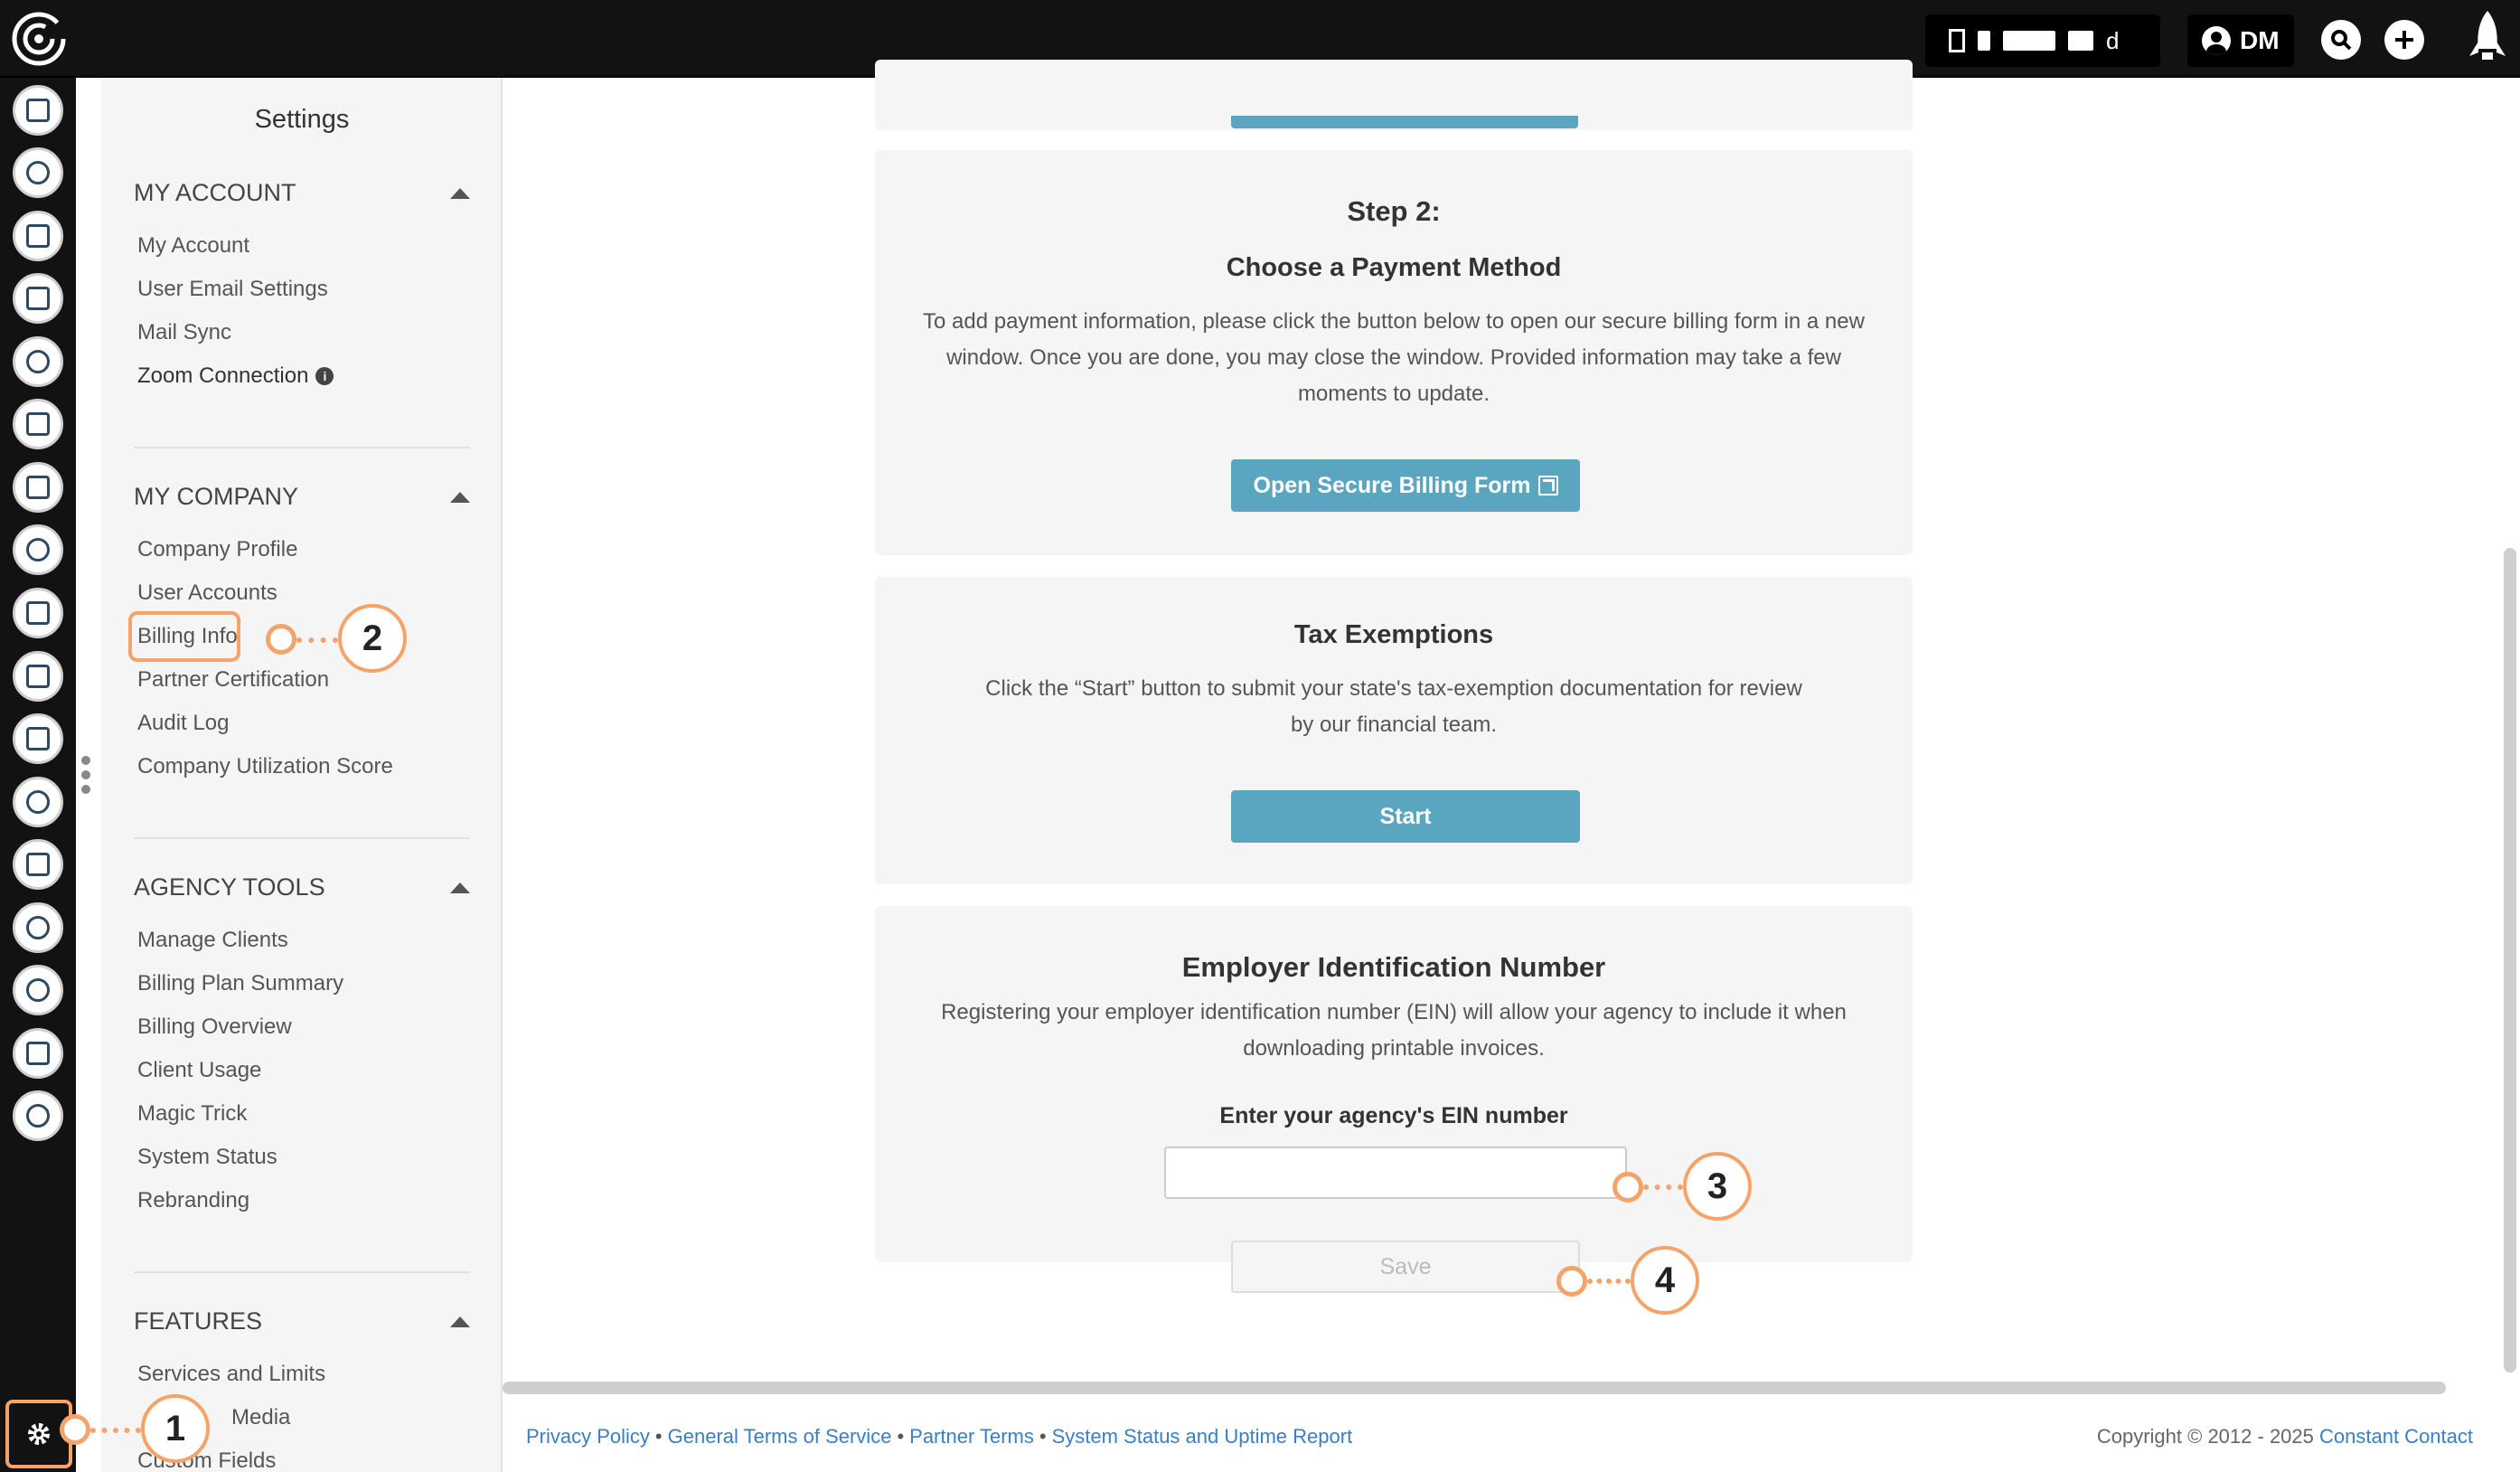 The height and width of the screenshot is (1472, 2520). What do you see at coordinates (217, 549) in the screenshot?
I see `menu-item-company-profile: Company Profile` at bounding box center [217, 549].